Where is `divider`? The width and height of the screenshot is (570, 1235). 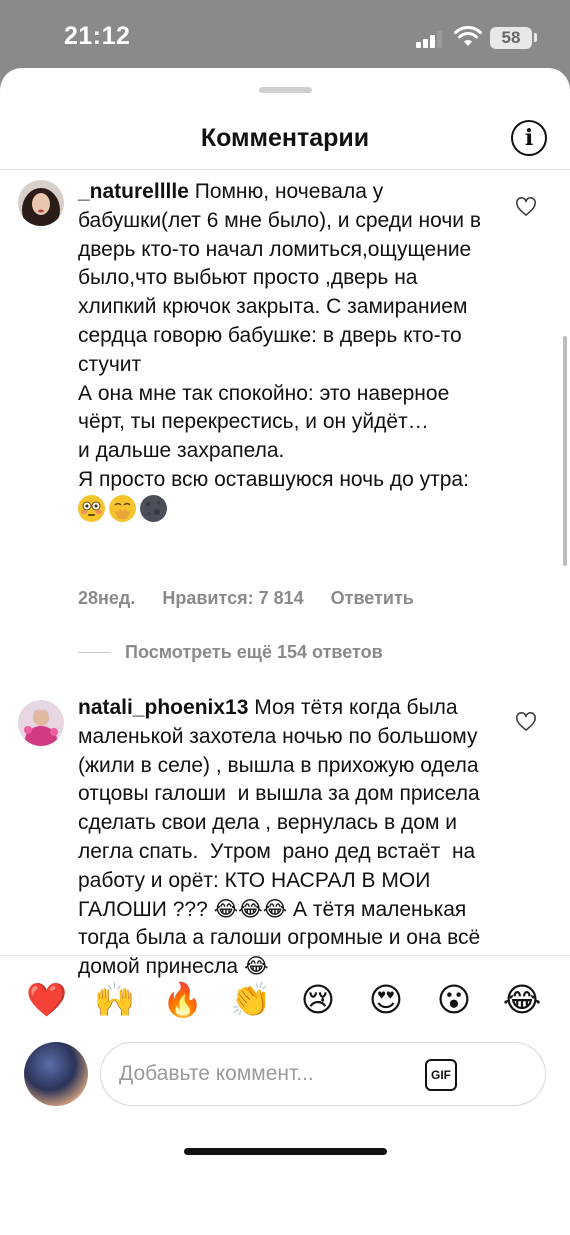 divider is located at coordinates (94, 652).